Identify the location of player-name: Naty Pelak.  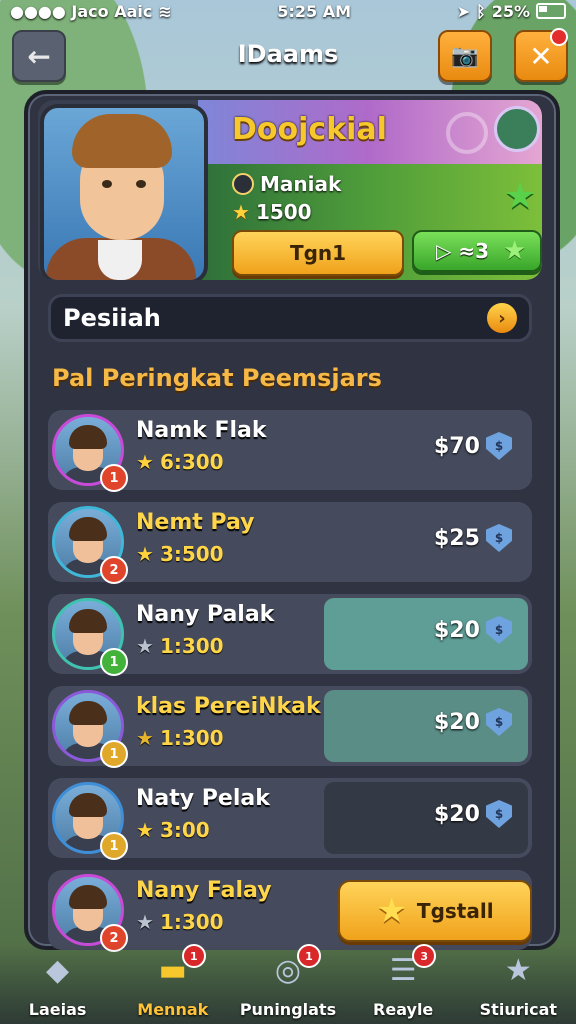
(203, 798).